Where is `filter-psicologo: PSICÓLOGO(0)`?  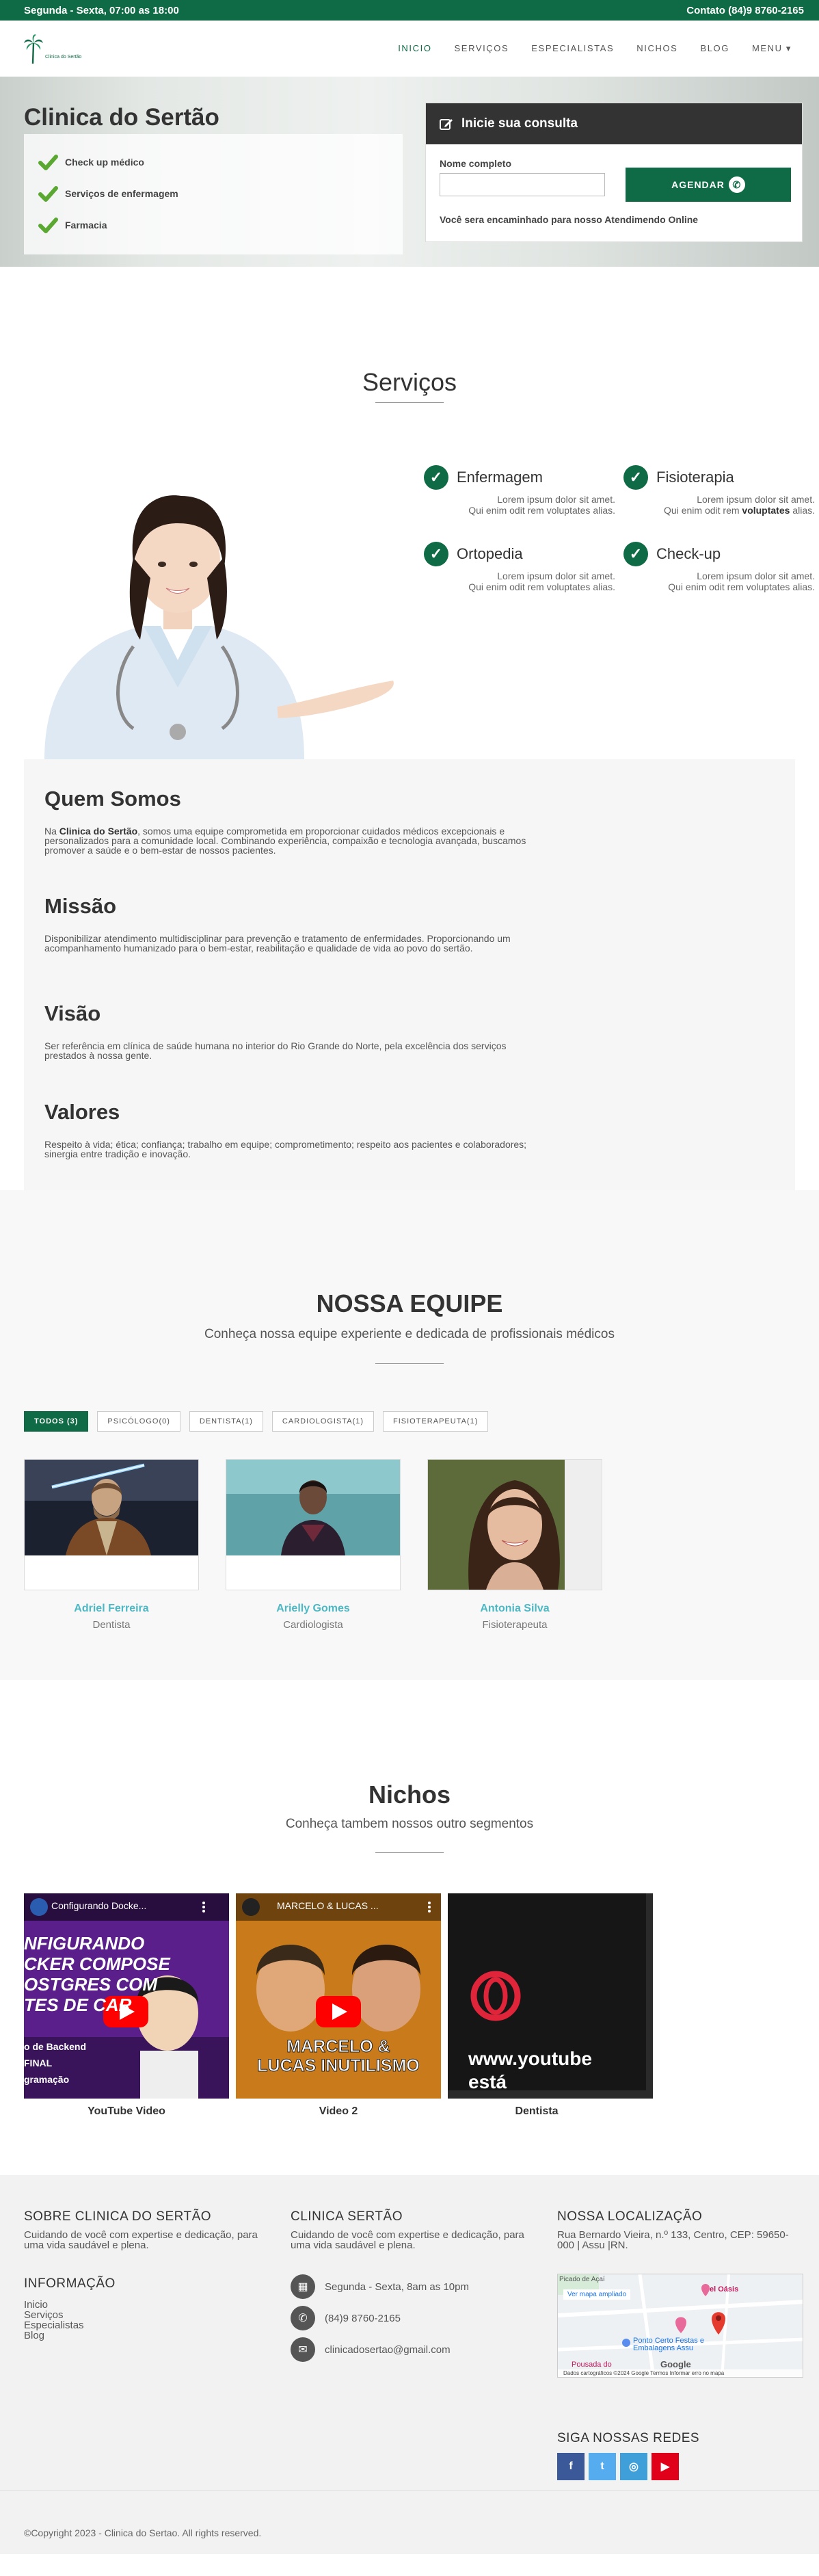 filter-psicologo: PSICÓLOGO(0) is located at coordinates (138, 1421).